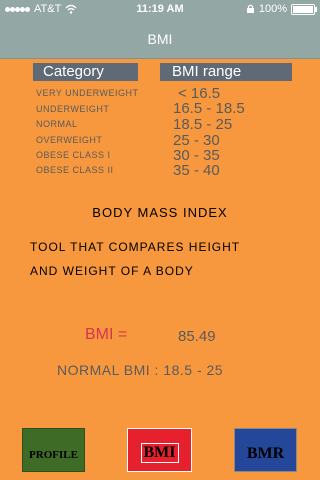  I want to click on tab-bmi-label: BMI, so click(159, 453).